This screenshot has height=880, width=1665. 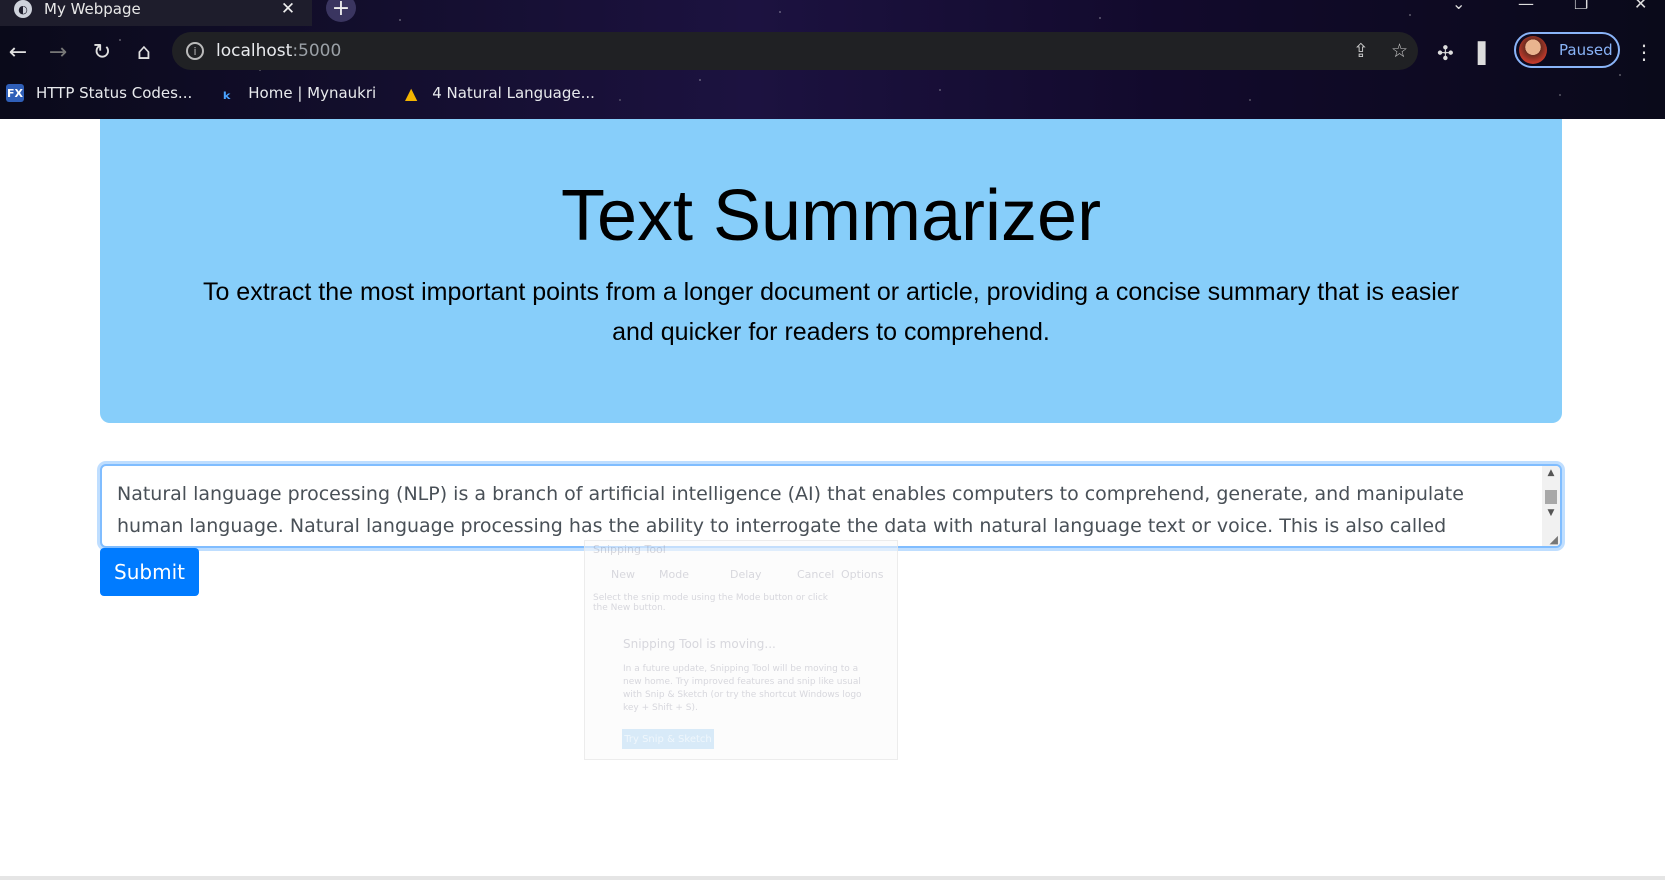 What do you see at coordinates (254, 51) in the screenshot?
I see `url-host: localhost` at bounding box center [254, 51].